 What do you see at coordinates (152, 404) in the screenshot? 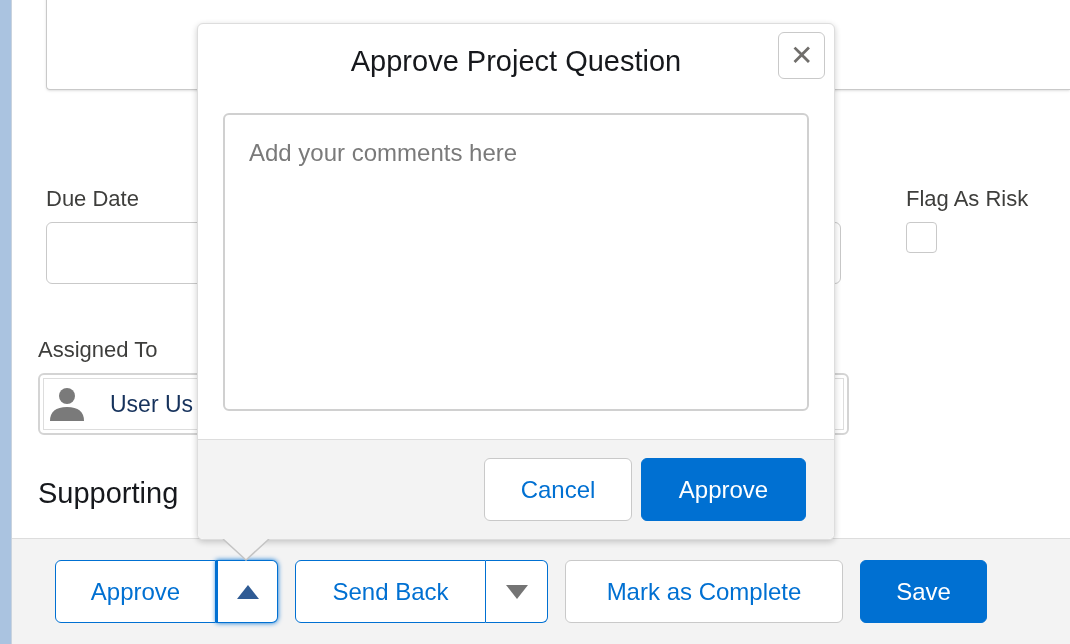
I see `user-name: User Us` at bounding box center [152, 404].